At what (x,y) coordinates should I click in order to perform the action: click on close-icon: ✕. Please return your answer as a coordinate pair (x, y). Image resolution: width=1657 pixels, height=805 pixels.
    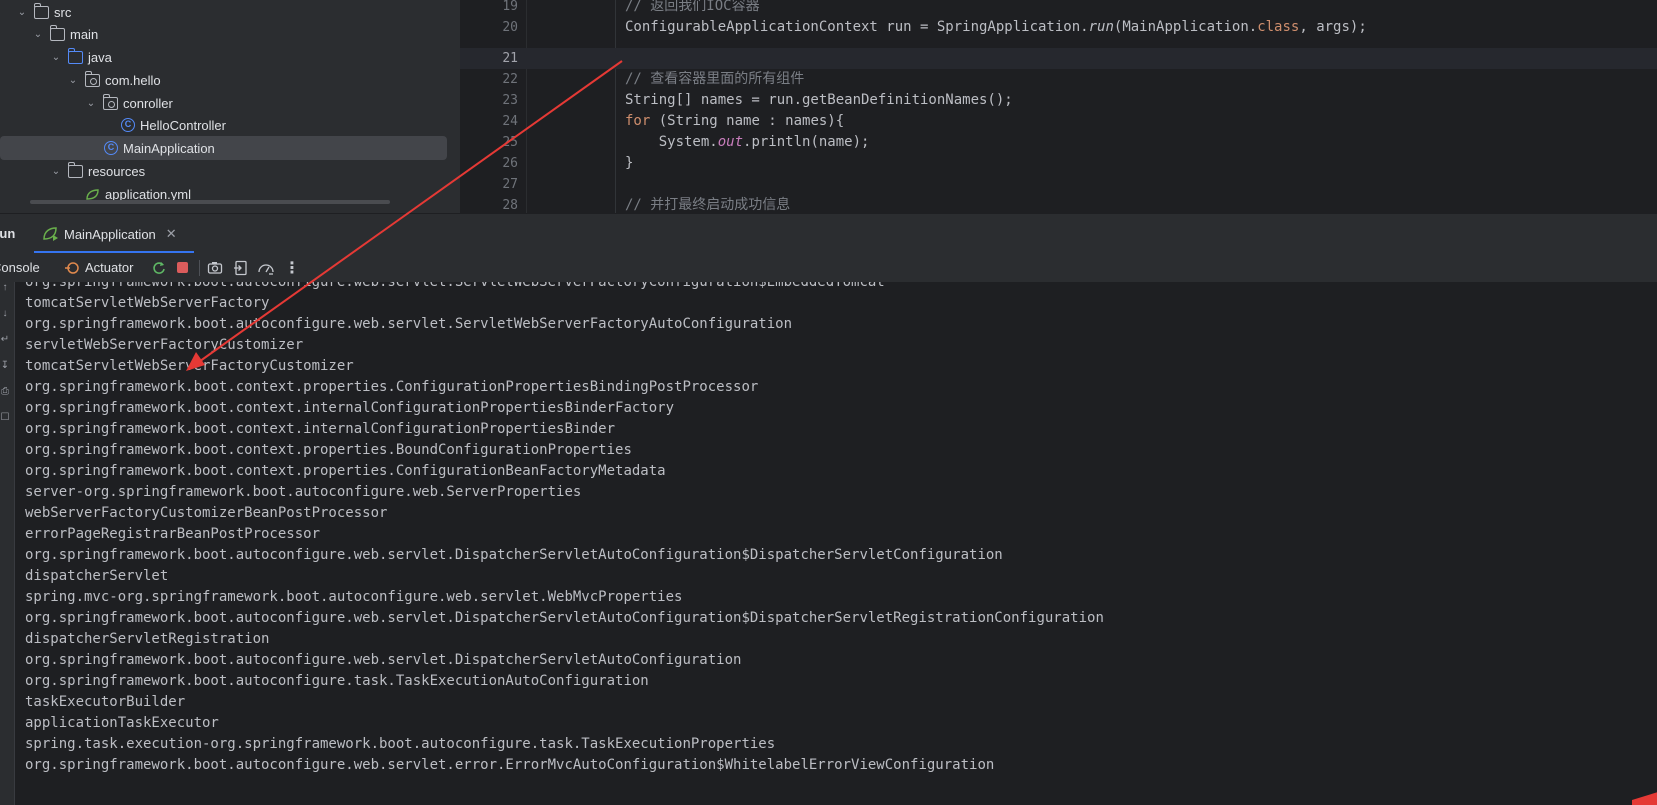
    Looking at the image, I should click on (171, 234).